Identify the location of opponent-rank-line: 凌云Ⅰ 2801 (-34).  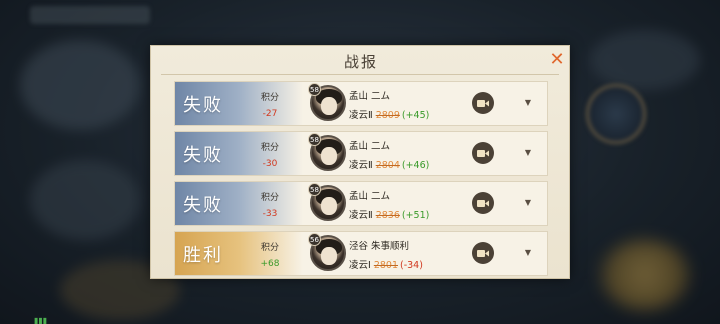
(404, 264).